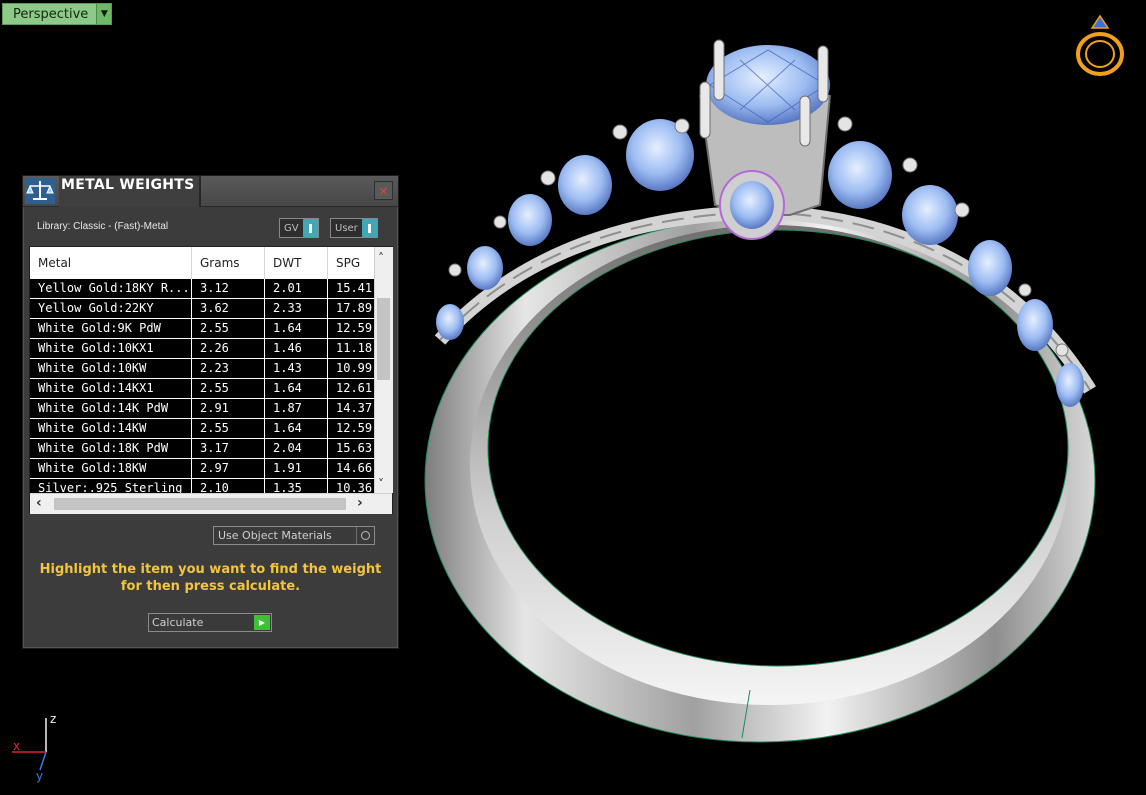 Image resolution: width=1146 pixels, height=795 pixels. Describe the element at coordinates (210, 622) in the screenshot. I see `calculate-button: Calculate ▶` at that location.